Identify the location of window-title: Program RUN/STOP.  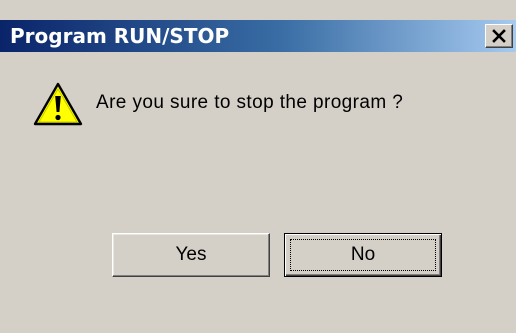
(120, 36).